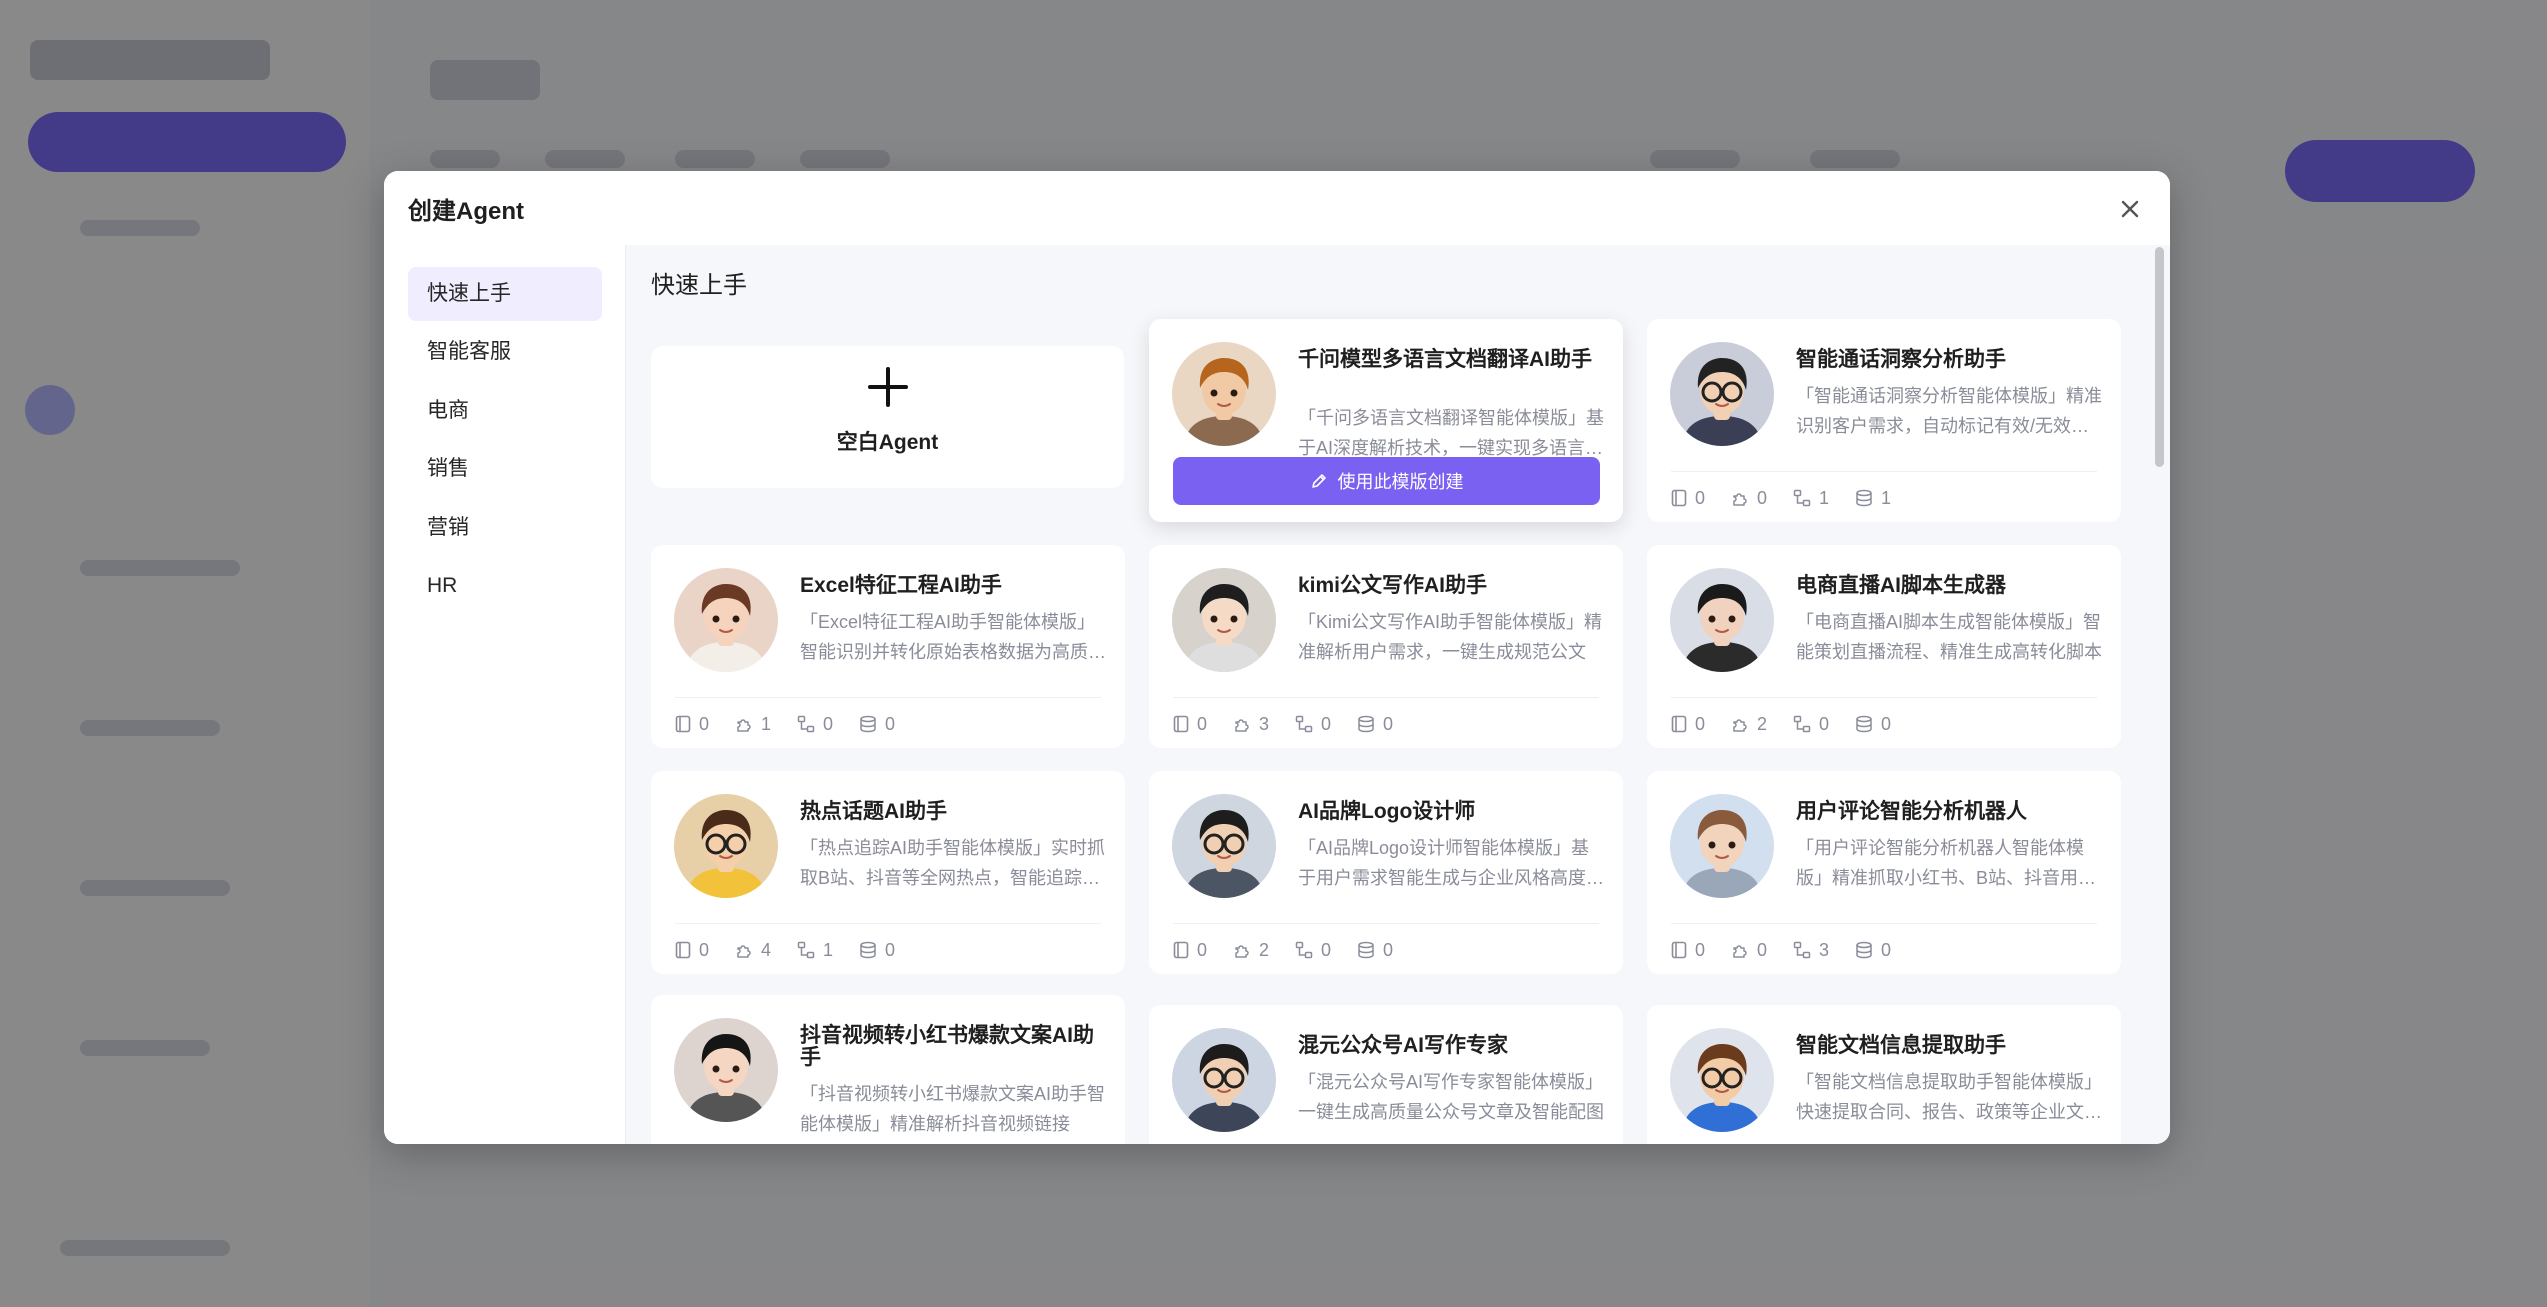 The height and width of the screenshot is (1307, 2547). I want to click on plus-icon, so click(888, 387).